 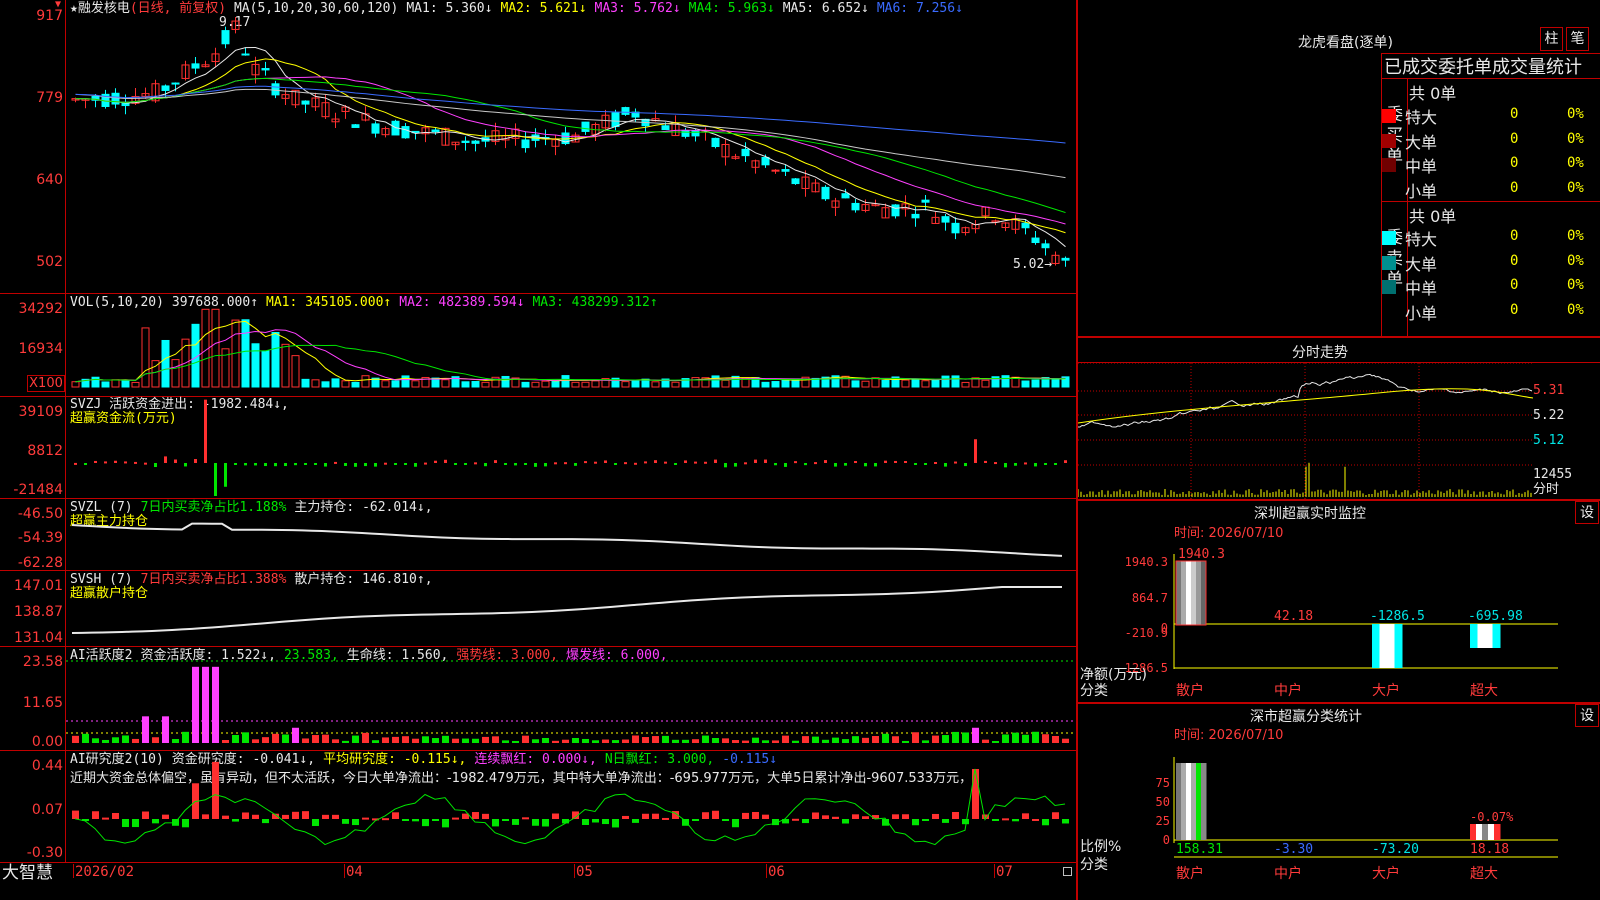 What do you see at coordinates (570, 807) in the screenshot?
I see `research-line` at bounding box center [570, 807].